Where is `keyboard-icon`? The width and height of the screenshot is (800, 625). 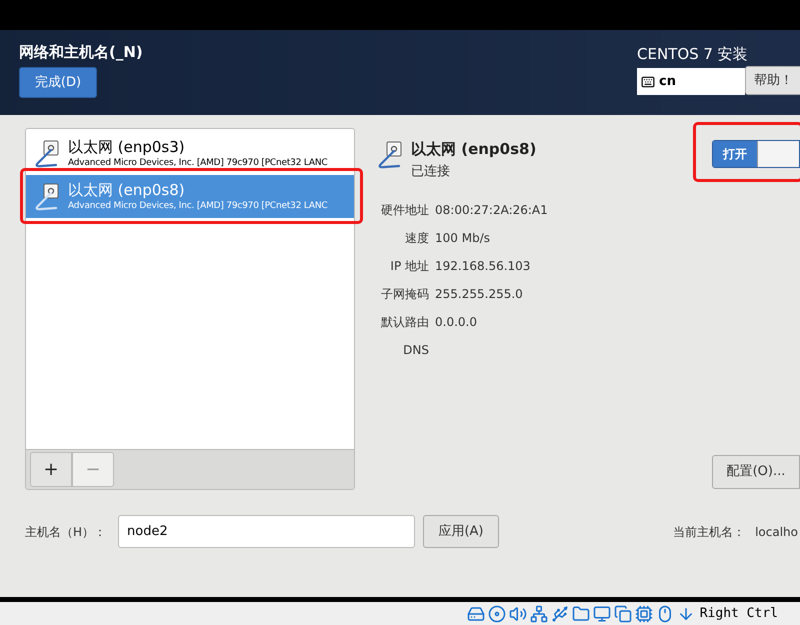 keyboard-icon is located at coordinates (648, 81).